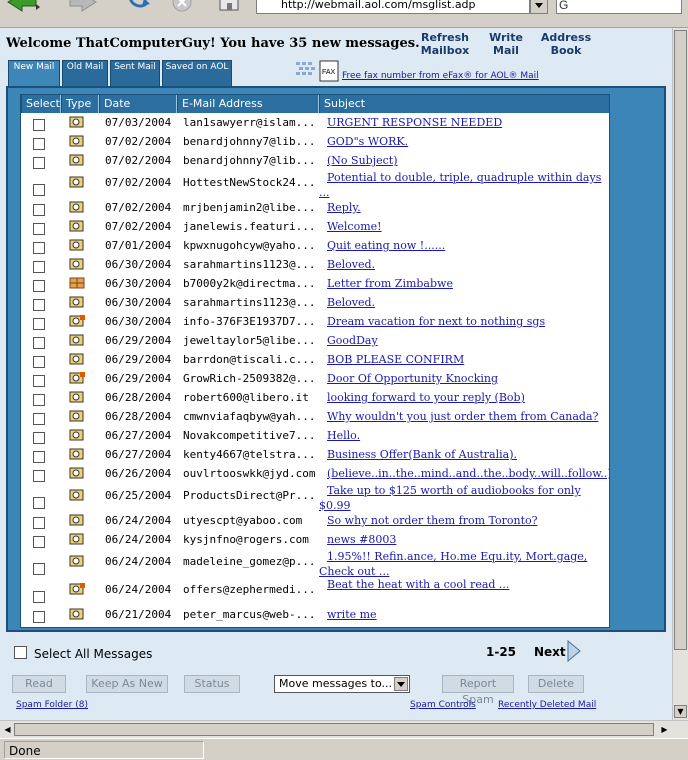 Image resolution: width=688 pixels, height=760 pixels. What do you see at coordinates (248, 104) in the screenshot?
I see `column-email: E-Mail Address` at bounding box center [248, 104].